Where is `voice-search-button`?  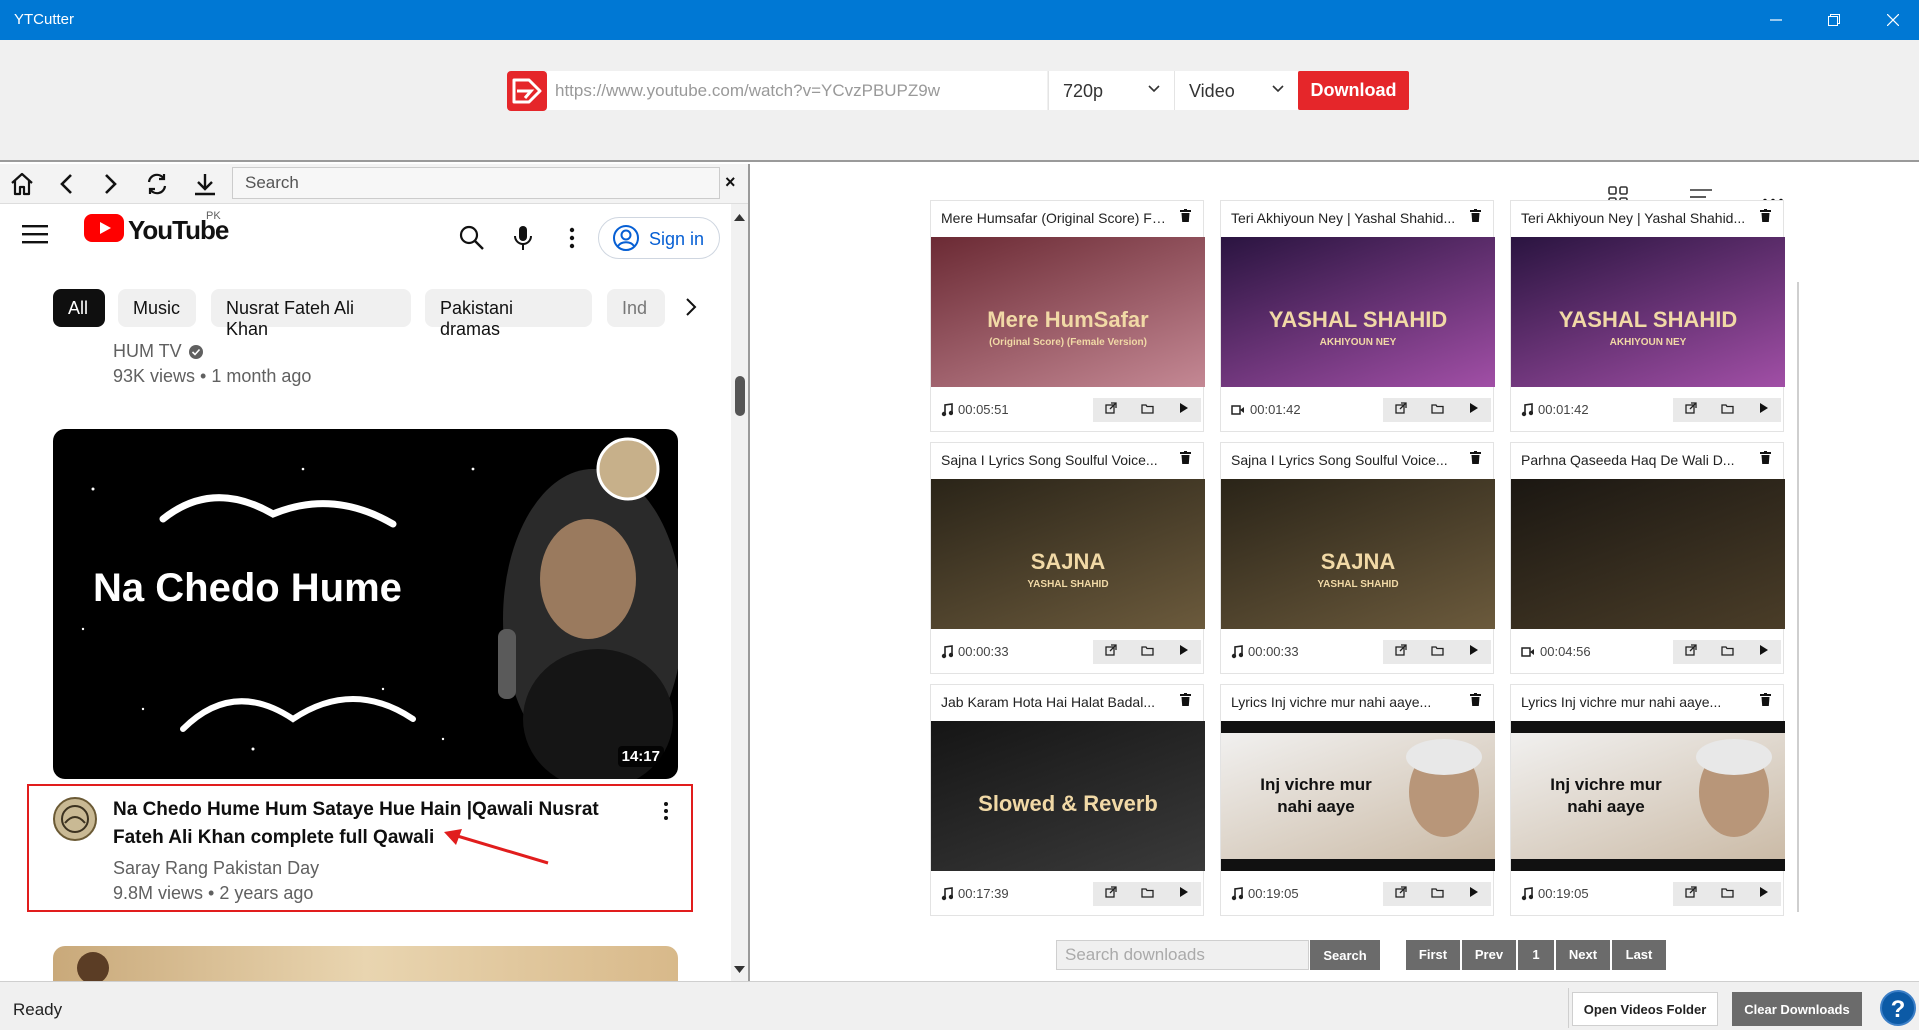
voice-search-button is located at coordinates (523, 240).